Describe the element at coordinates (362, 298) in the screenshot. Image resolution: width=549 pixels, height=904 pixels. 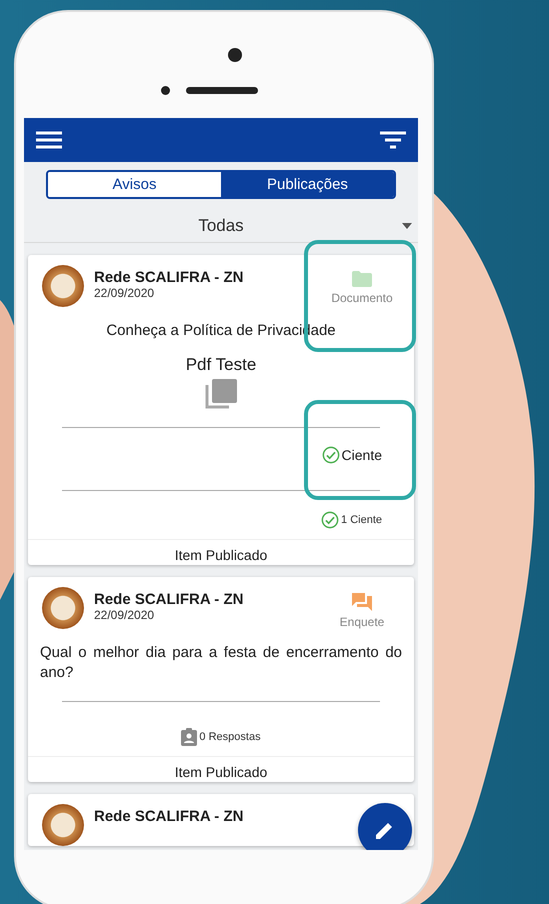
I see `post-type-label: Documento` at that location.